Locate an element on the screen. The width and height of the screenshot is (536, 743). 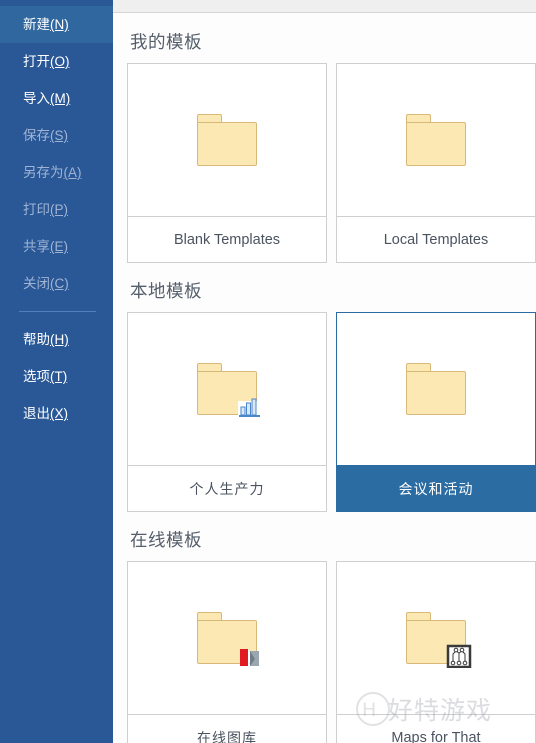
sidebar-item-accelerator: (P) is located at coordinates (59, 209).